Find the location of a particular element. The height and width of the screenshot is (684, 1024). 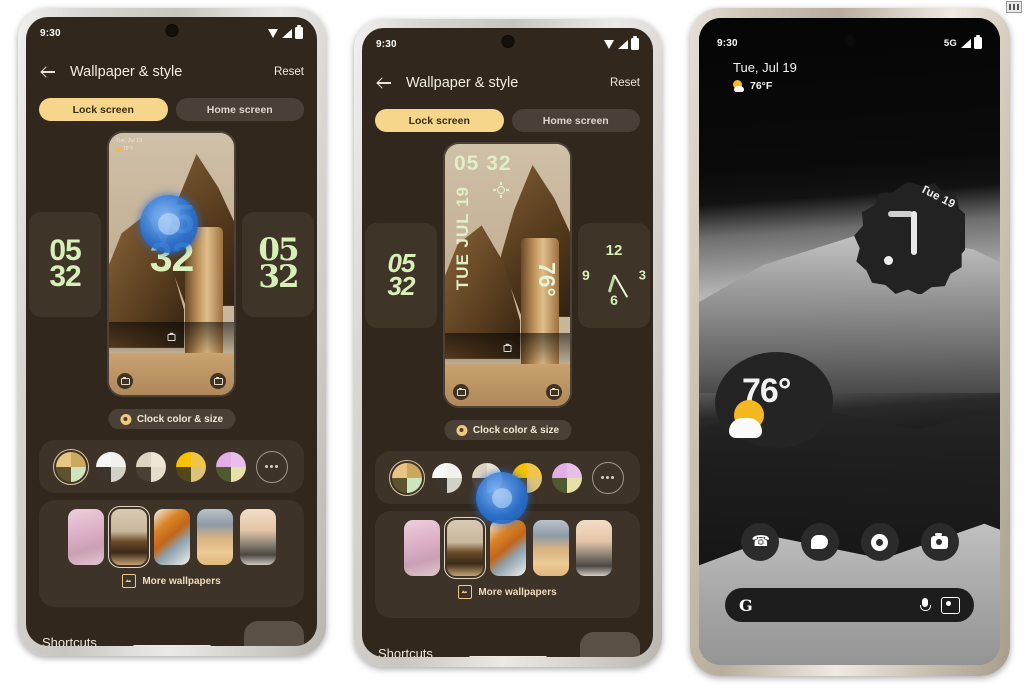

clock-style-right: 05 32 is located at coordinates (278, 264).